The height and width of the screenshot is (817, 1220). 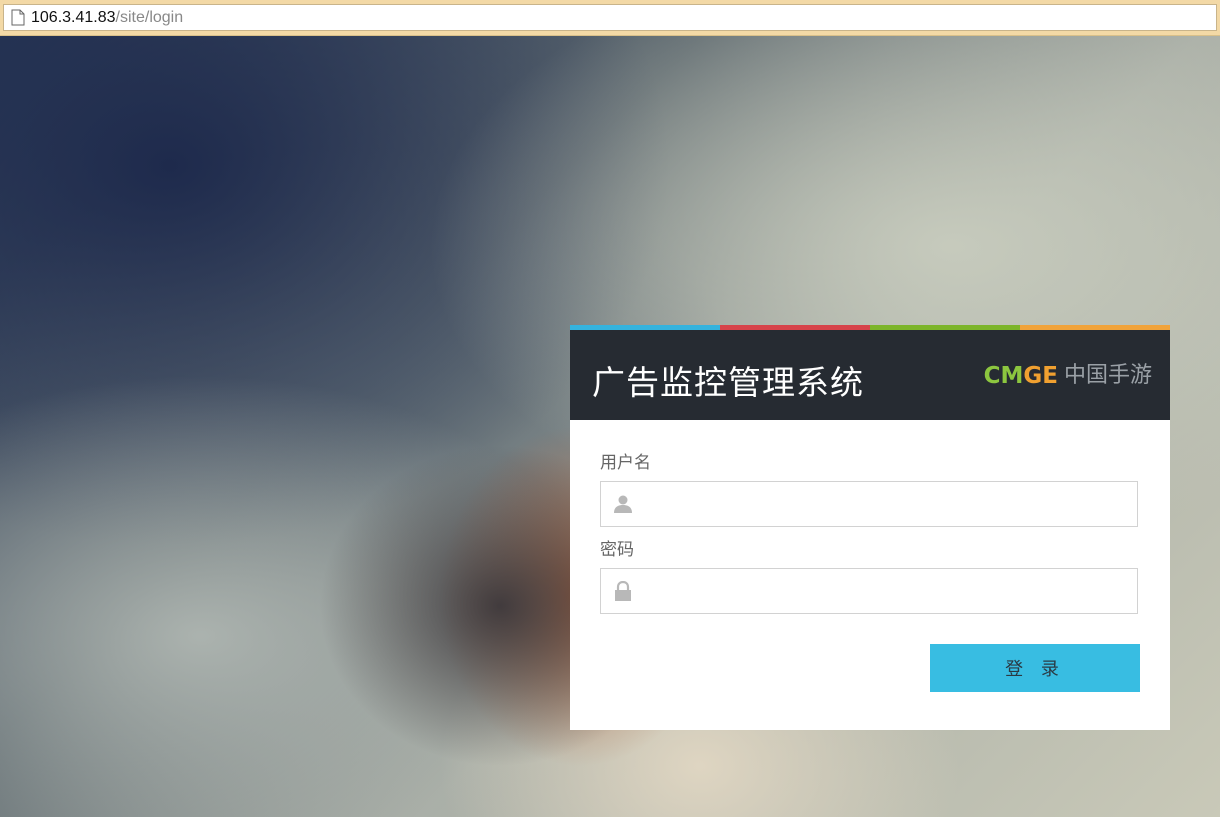 What do you see at coordinates (617, 550) in the screenshot?
I see `password-label: 密码` at bounding box center [617, 550].